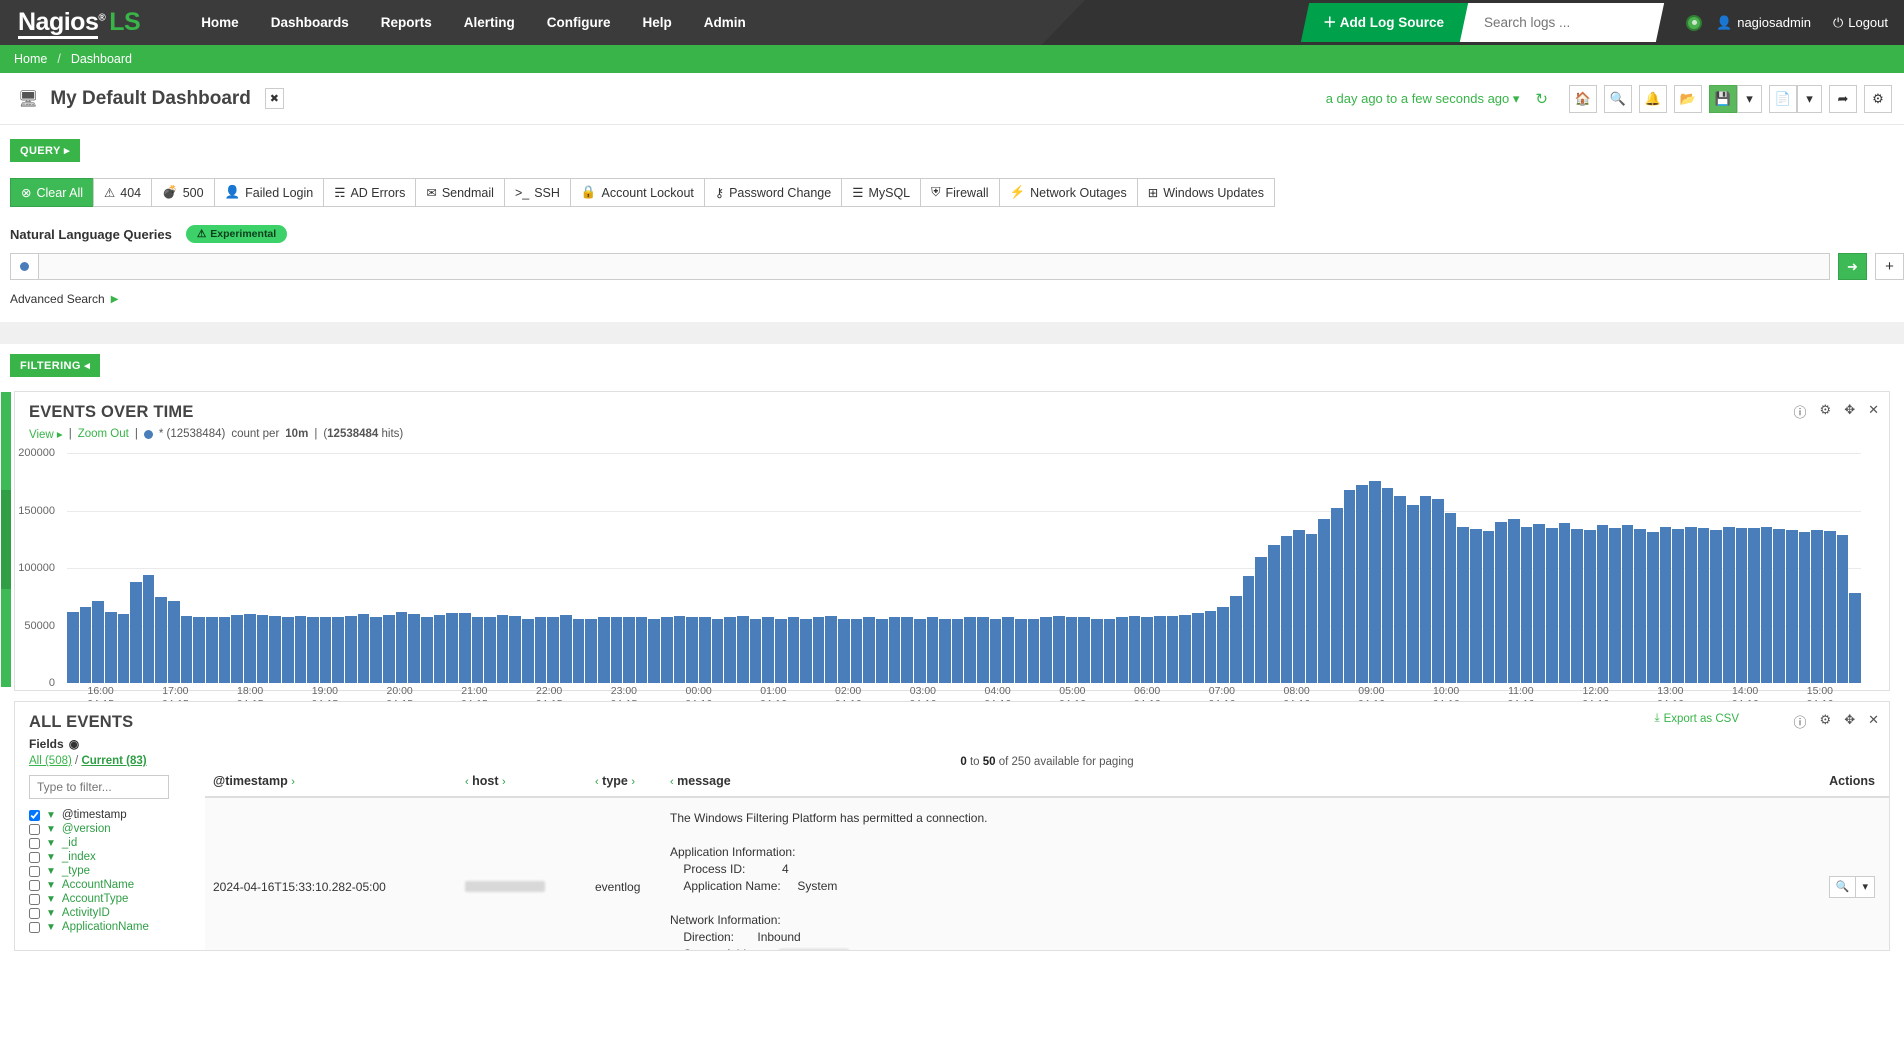  I want to click on field-name: ApplicationName, so click(105, 927).